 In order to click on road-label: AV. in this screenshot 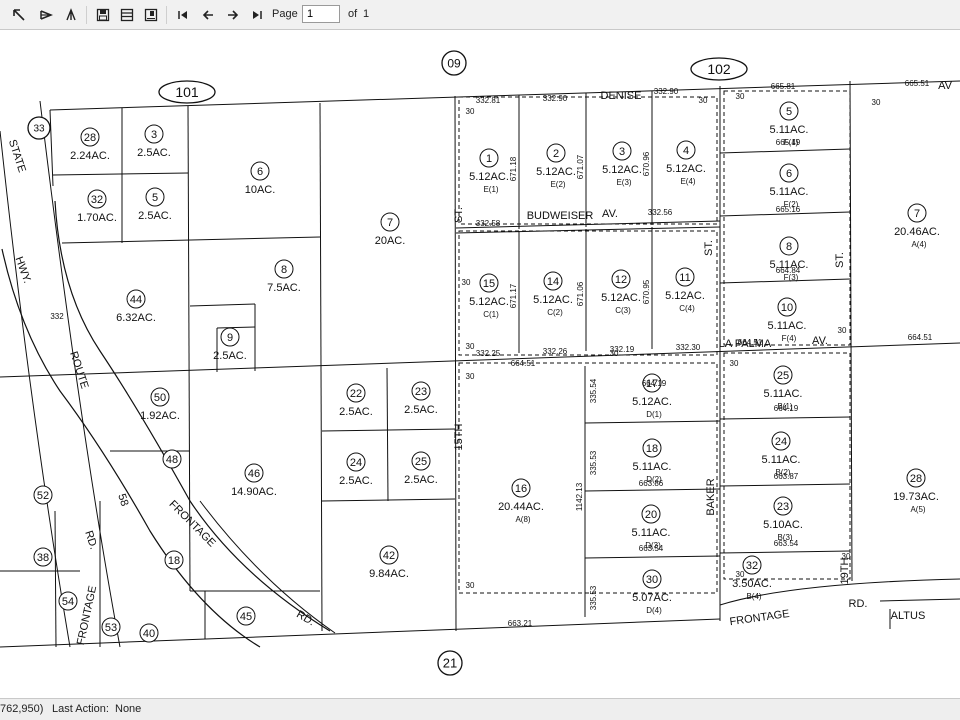, I will do `click(820, 341)`.